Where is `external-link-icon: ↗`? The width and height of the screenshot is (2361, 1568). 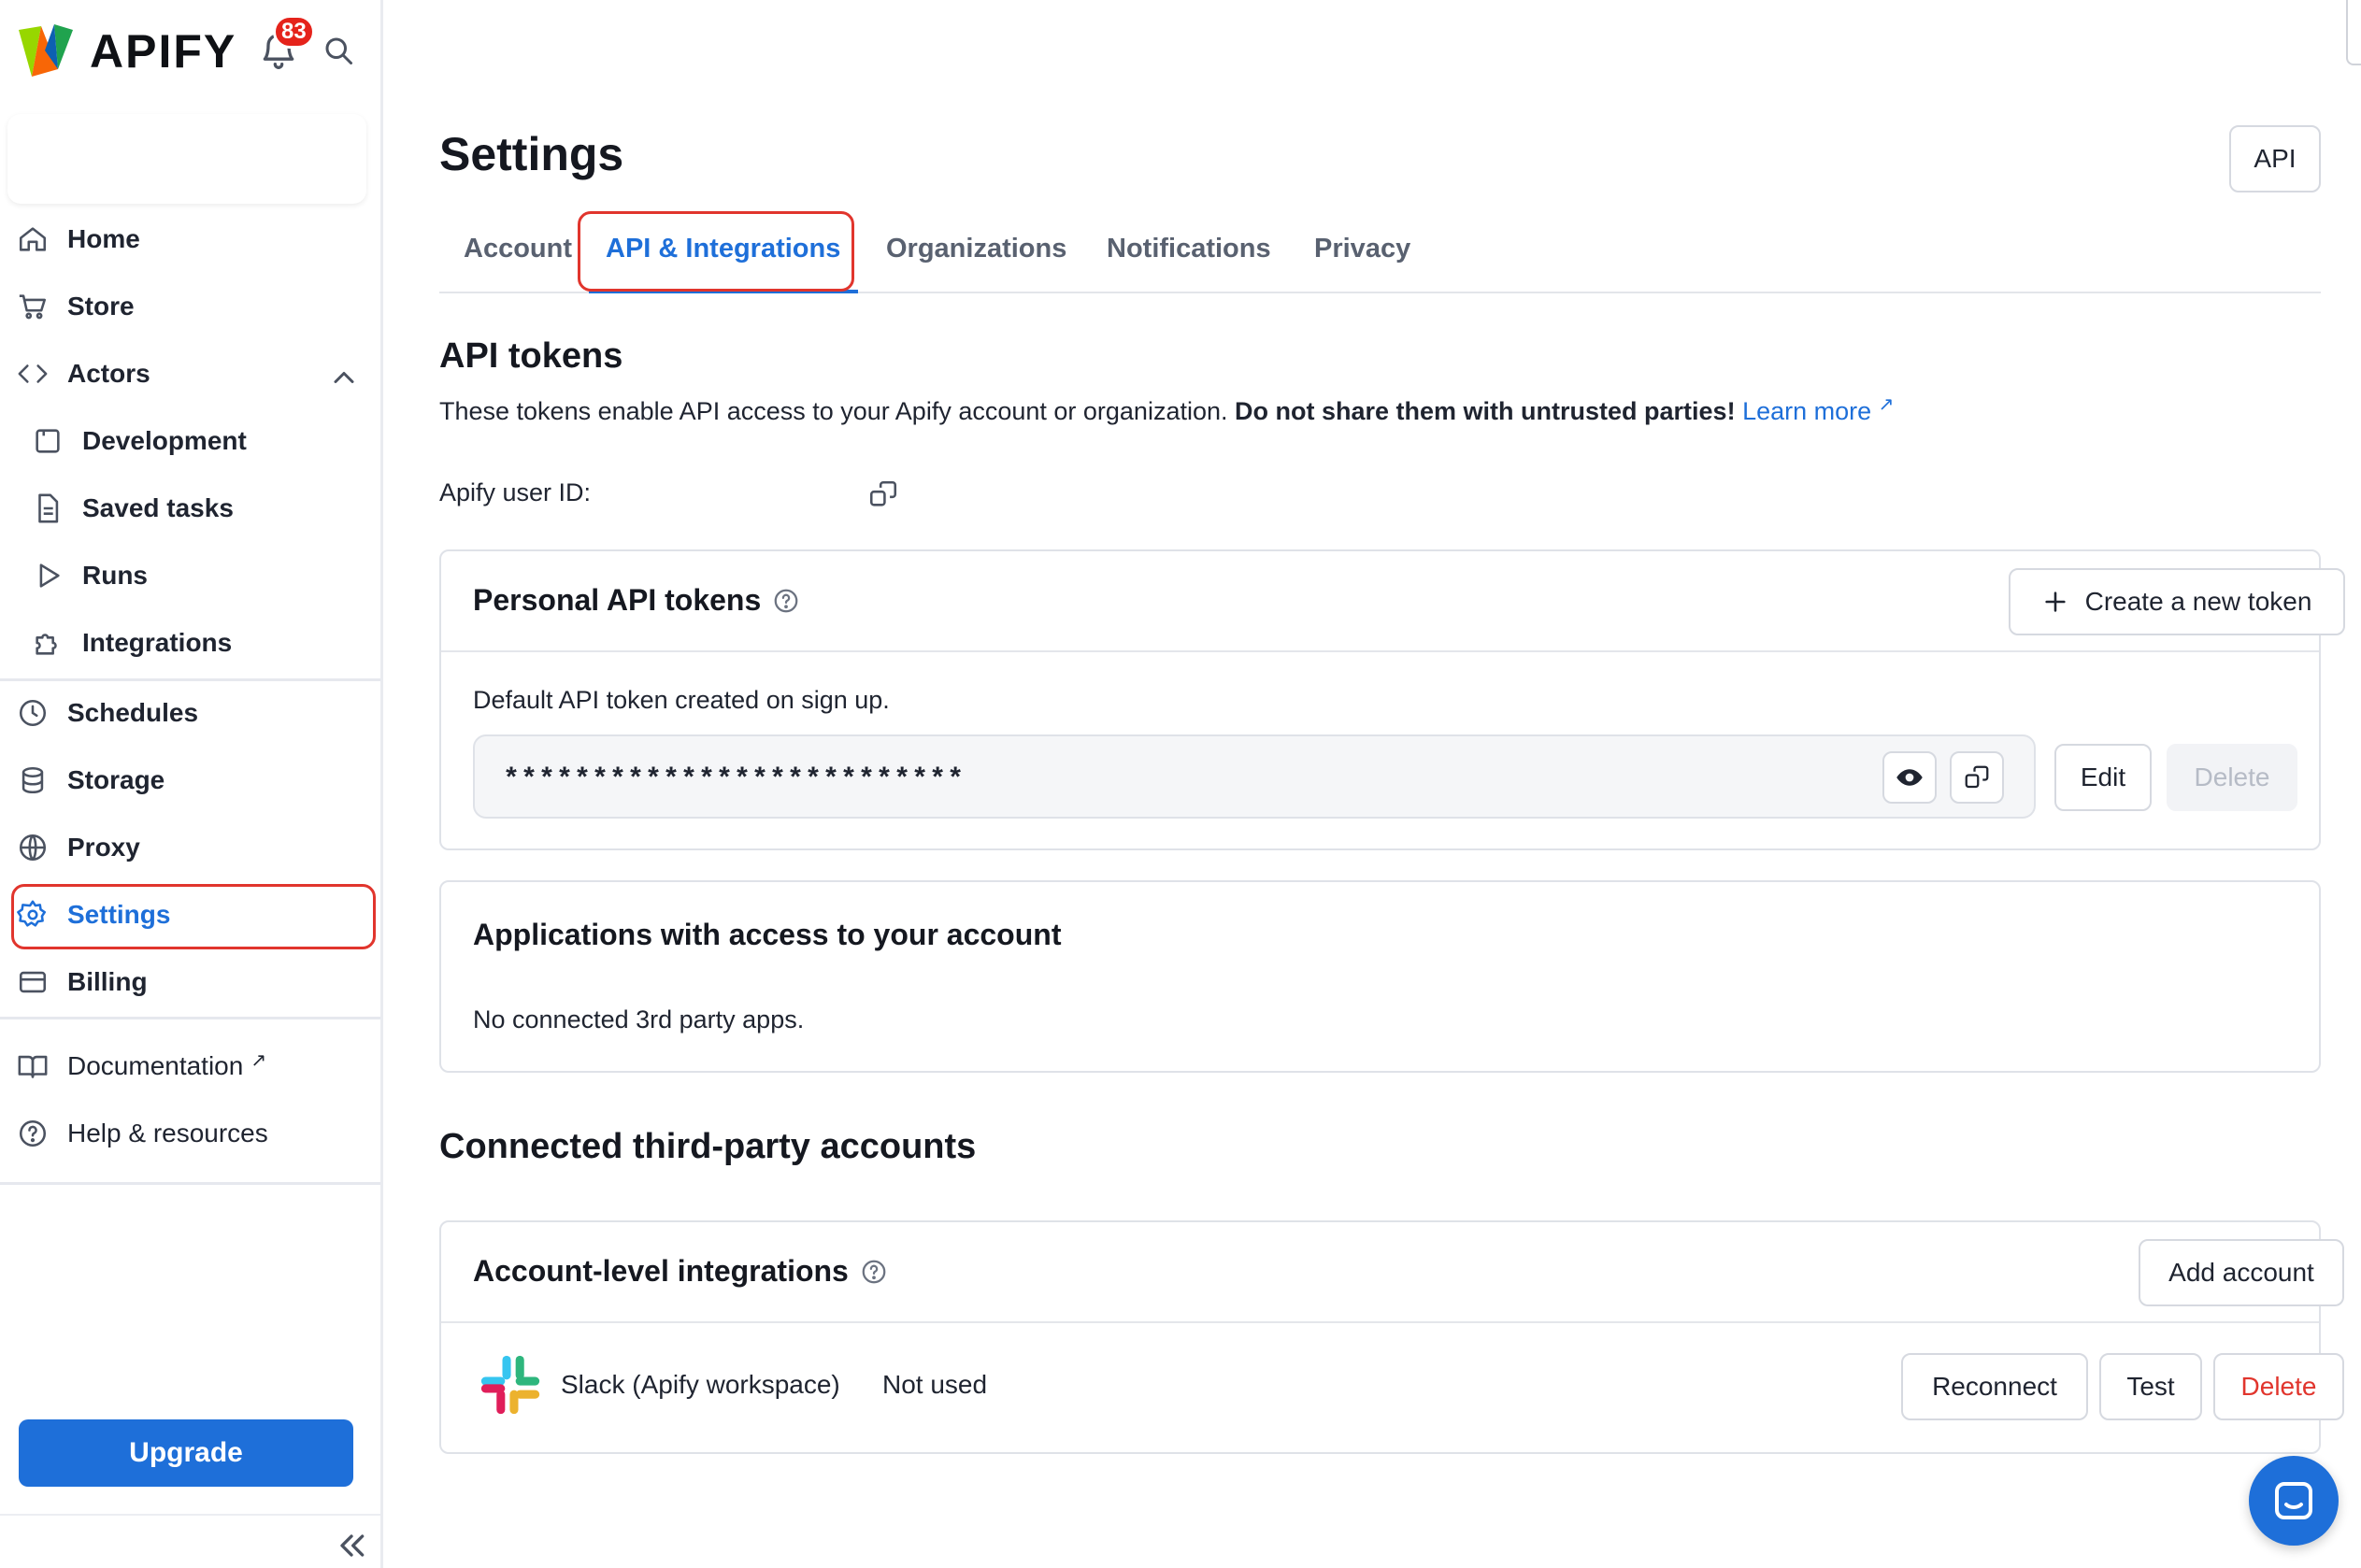
external-link-icon: ↗ is located at coordinates (258, 1060).